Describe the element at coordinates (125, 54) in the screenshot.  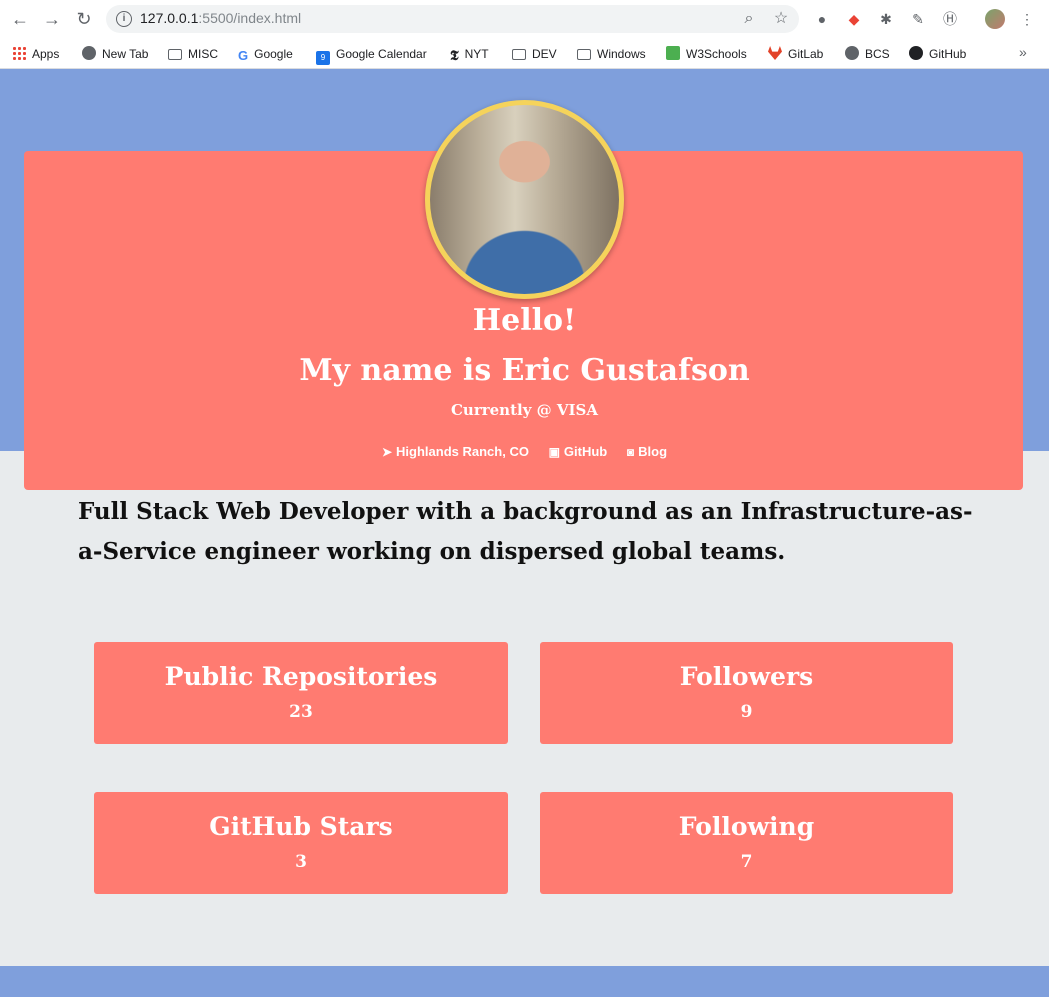
I see `bookmark-label: New Tab` at that location.